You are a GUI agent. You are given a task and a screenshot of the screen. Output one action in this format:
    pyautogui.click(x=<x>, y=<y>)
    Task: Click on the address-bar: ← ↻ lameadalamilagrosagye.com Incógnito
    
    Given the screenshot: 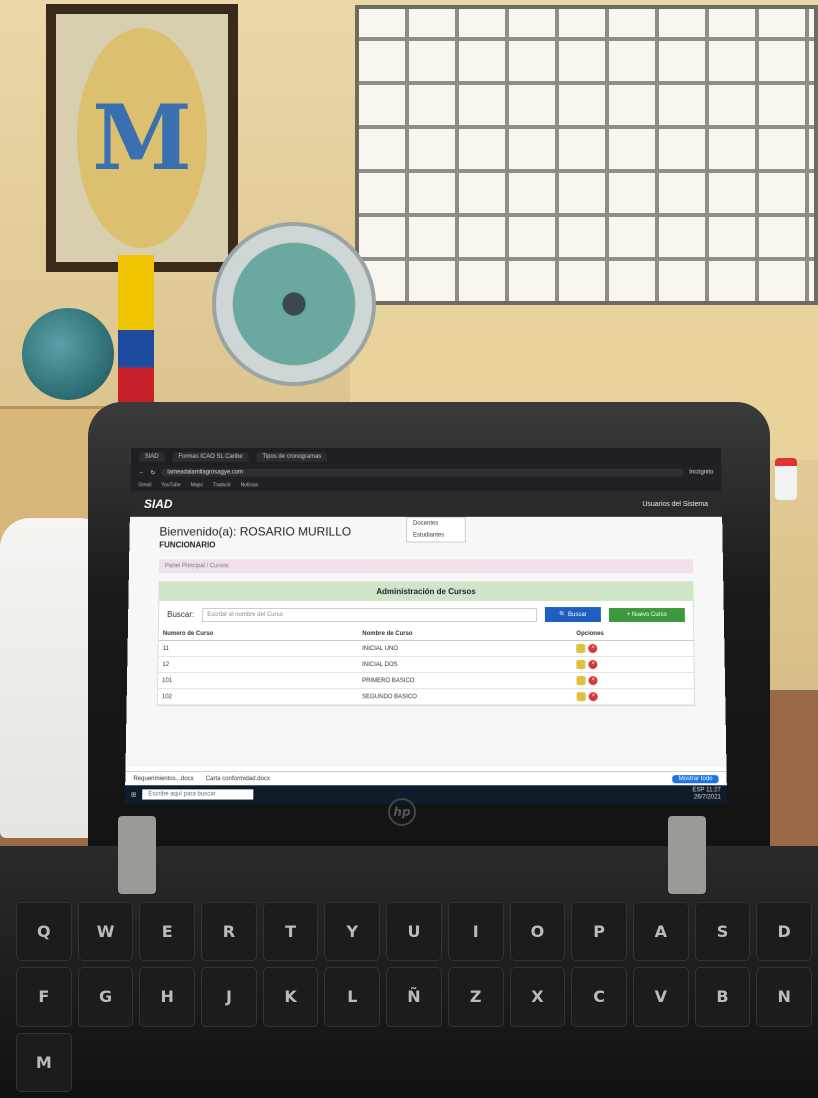 What is the action you would take?
    pyautogui.click(x=426, y=472)
    